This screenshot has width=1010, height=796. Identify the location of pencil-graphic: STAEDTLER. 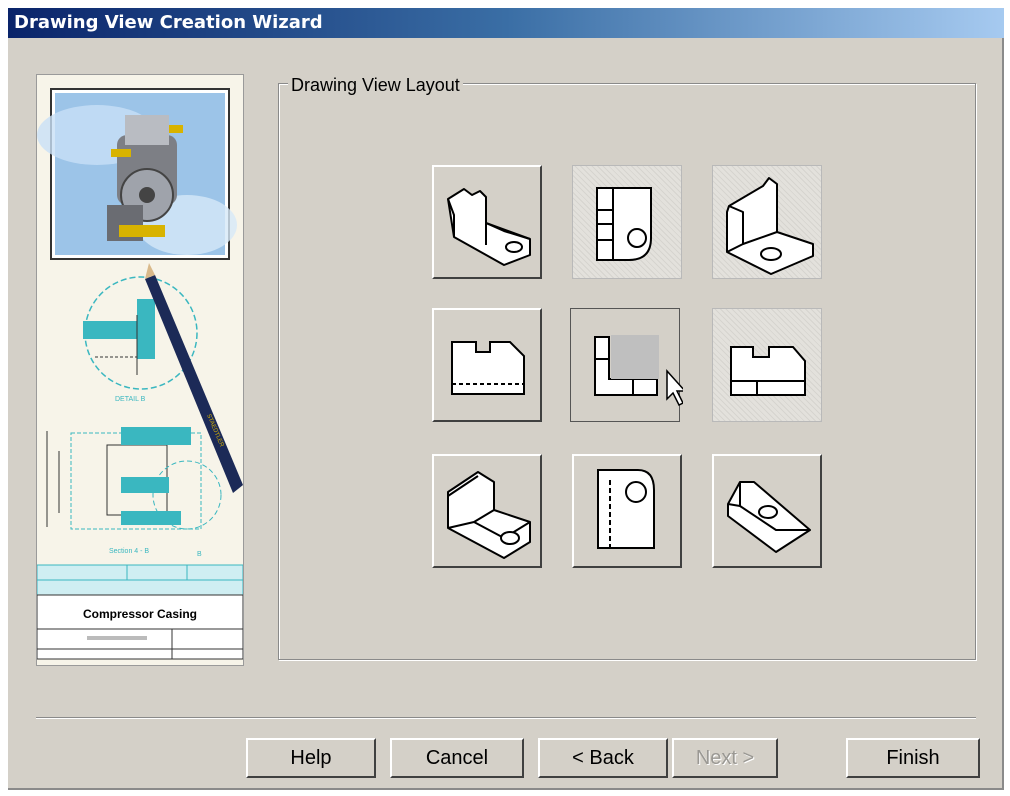
(194, 378).